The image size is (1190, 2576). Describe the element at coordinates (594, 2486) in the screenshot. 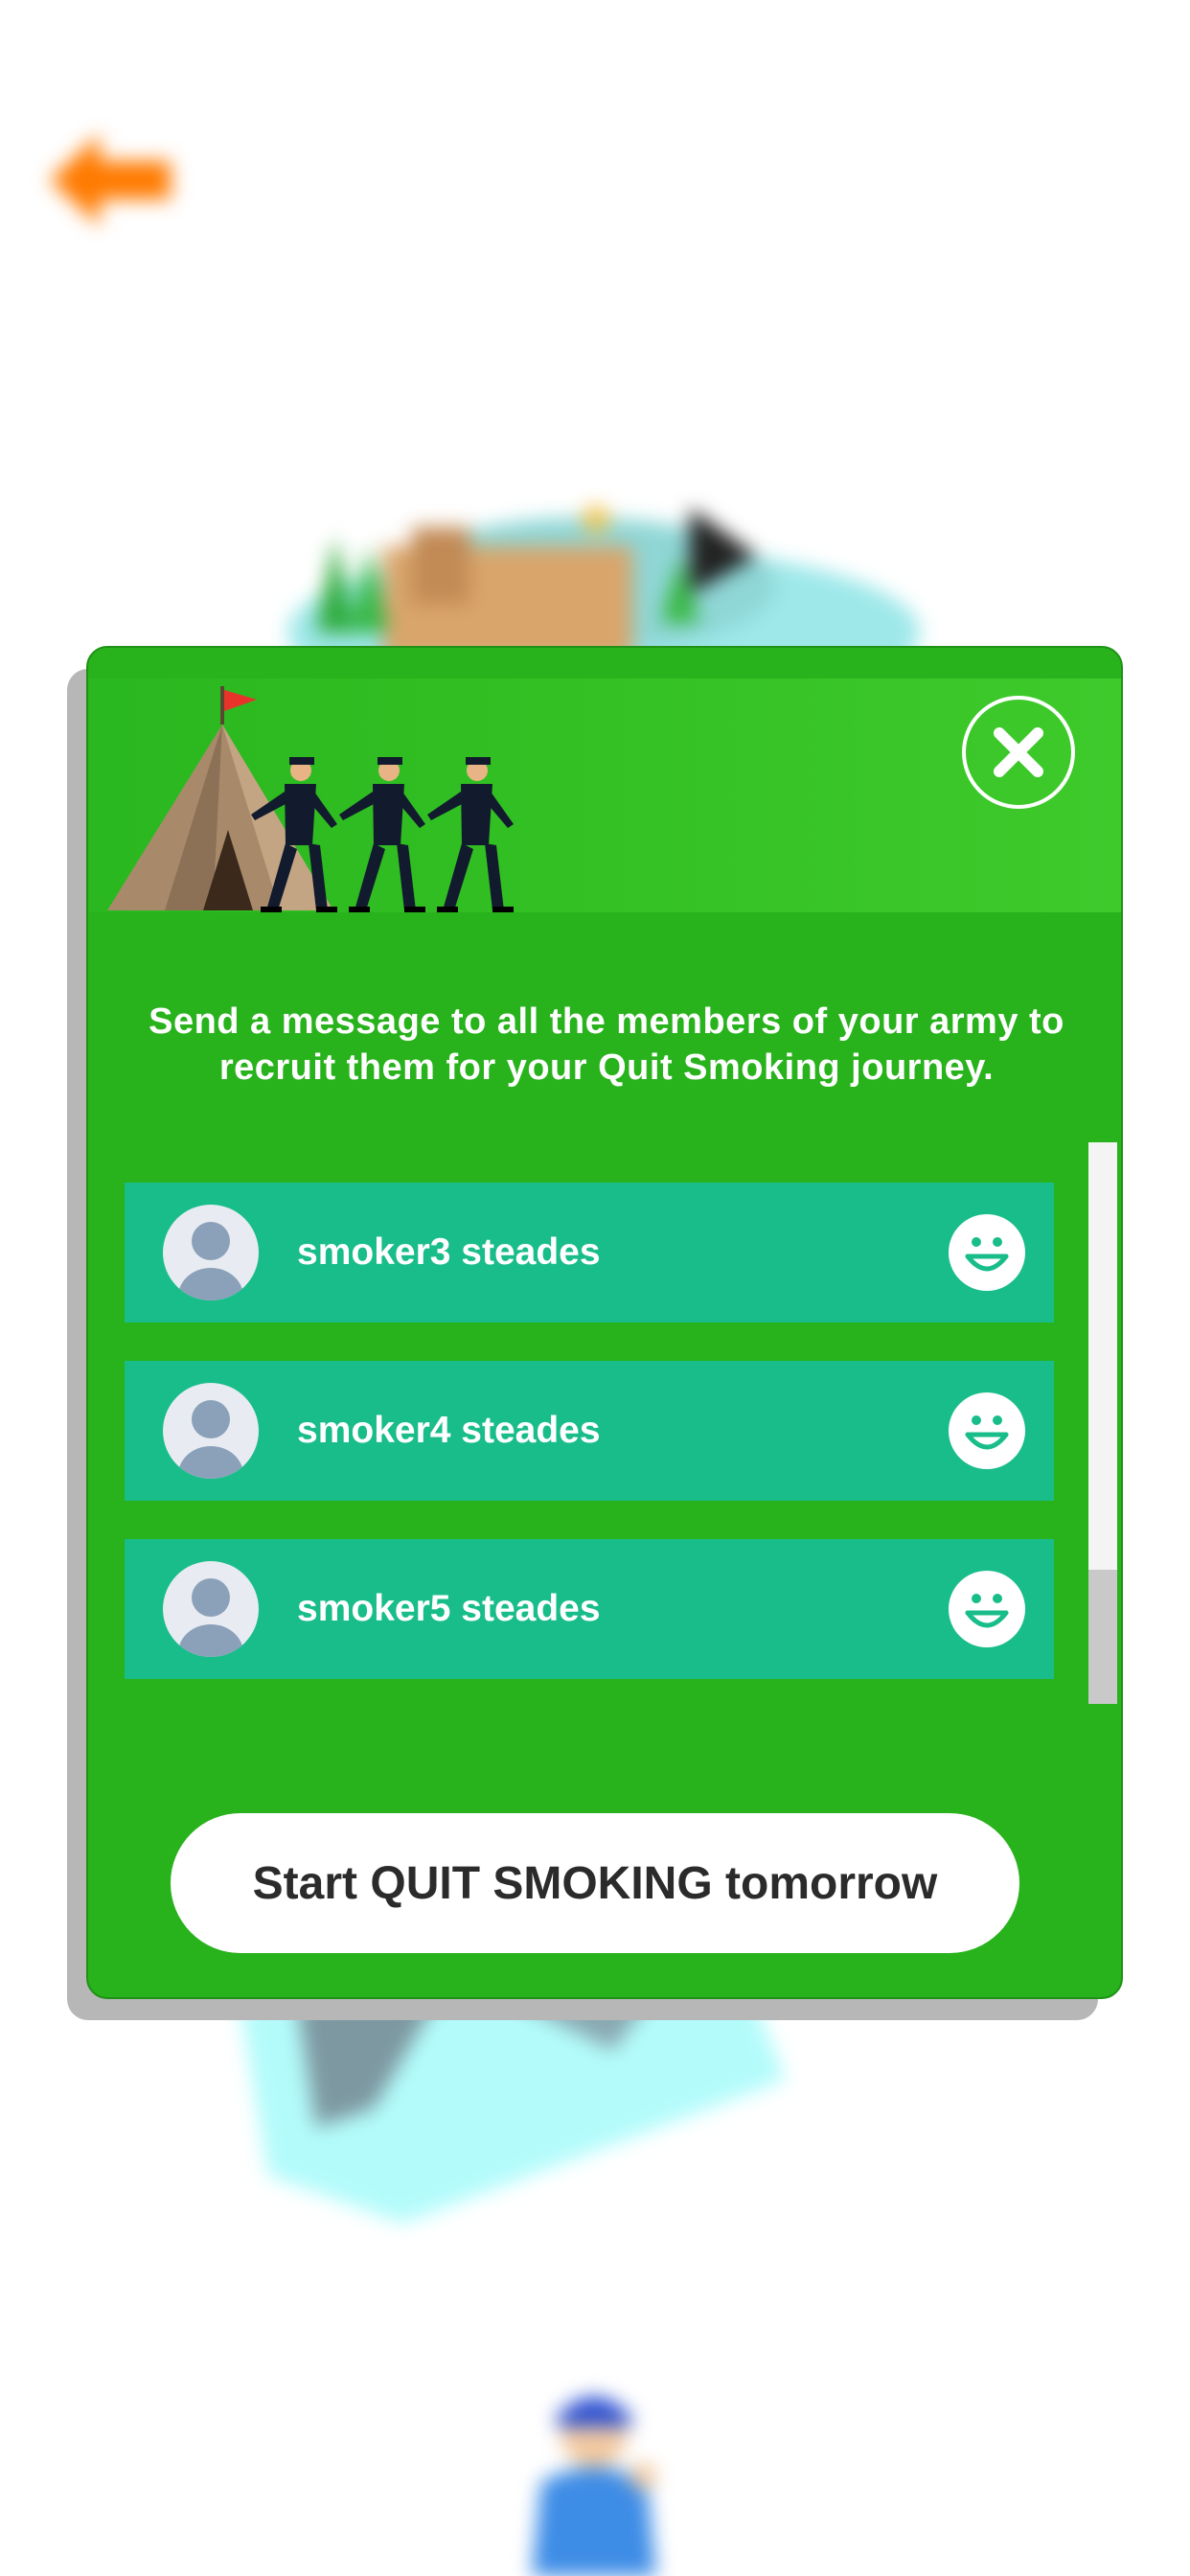

I see `character-illustration` at that location.